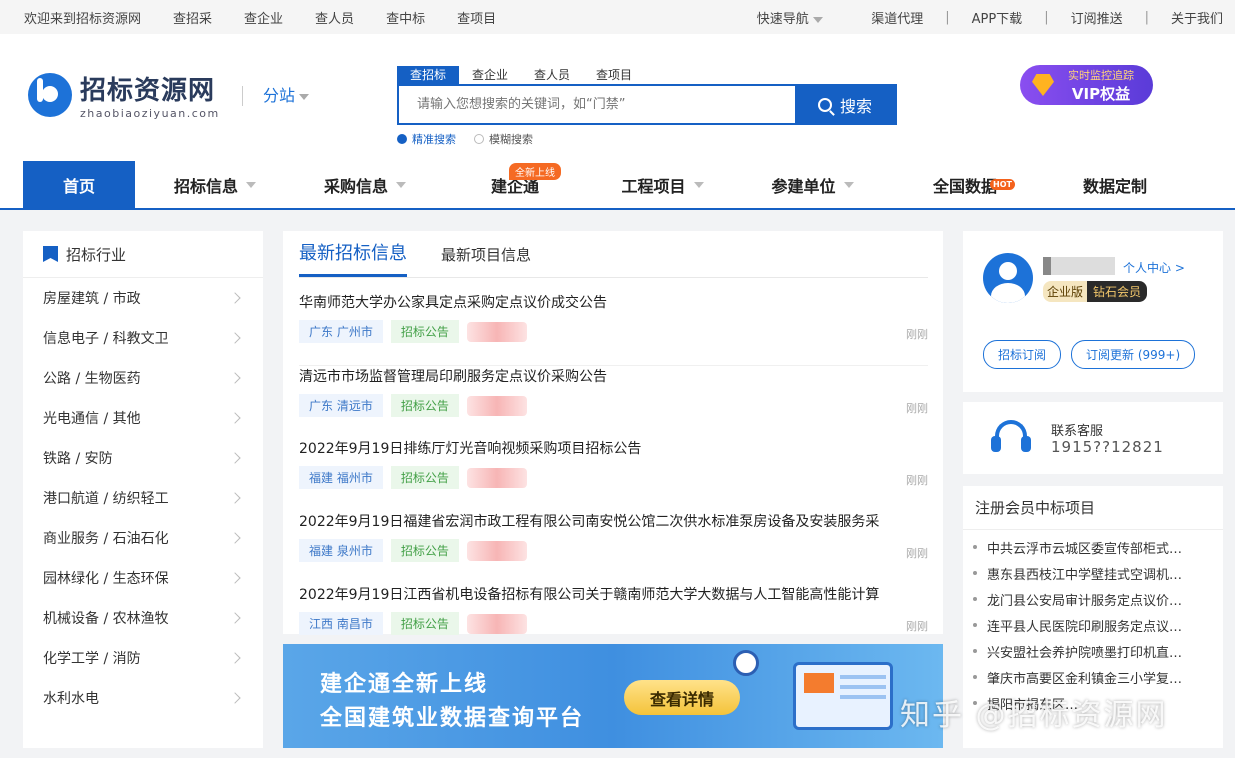  Describe the element at coordinates (143, 658) in the screenshot. I see `industry-item: 化学工学 / 消防` at that location.